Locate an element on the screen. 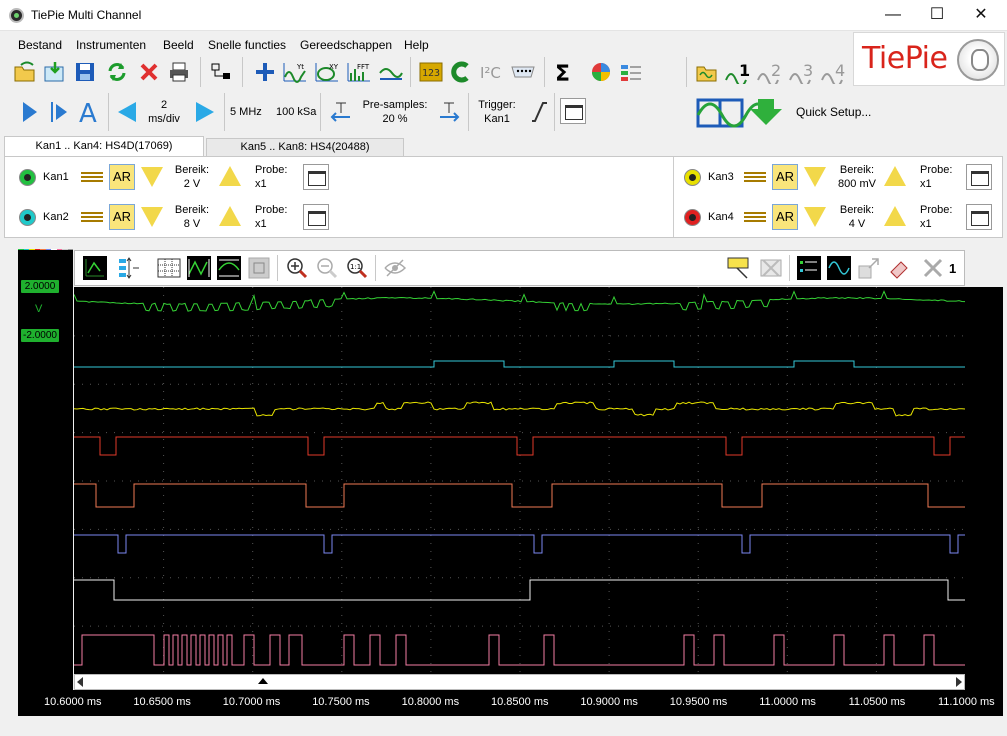 This screenshot has height=736, width=1007. tab-kan1-kan4: Kan1 .. Kan4: HS4D(17069) is located at coordinates (104, 146).